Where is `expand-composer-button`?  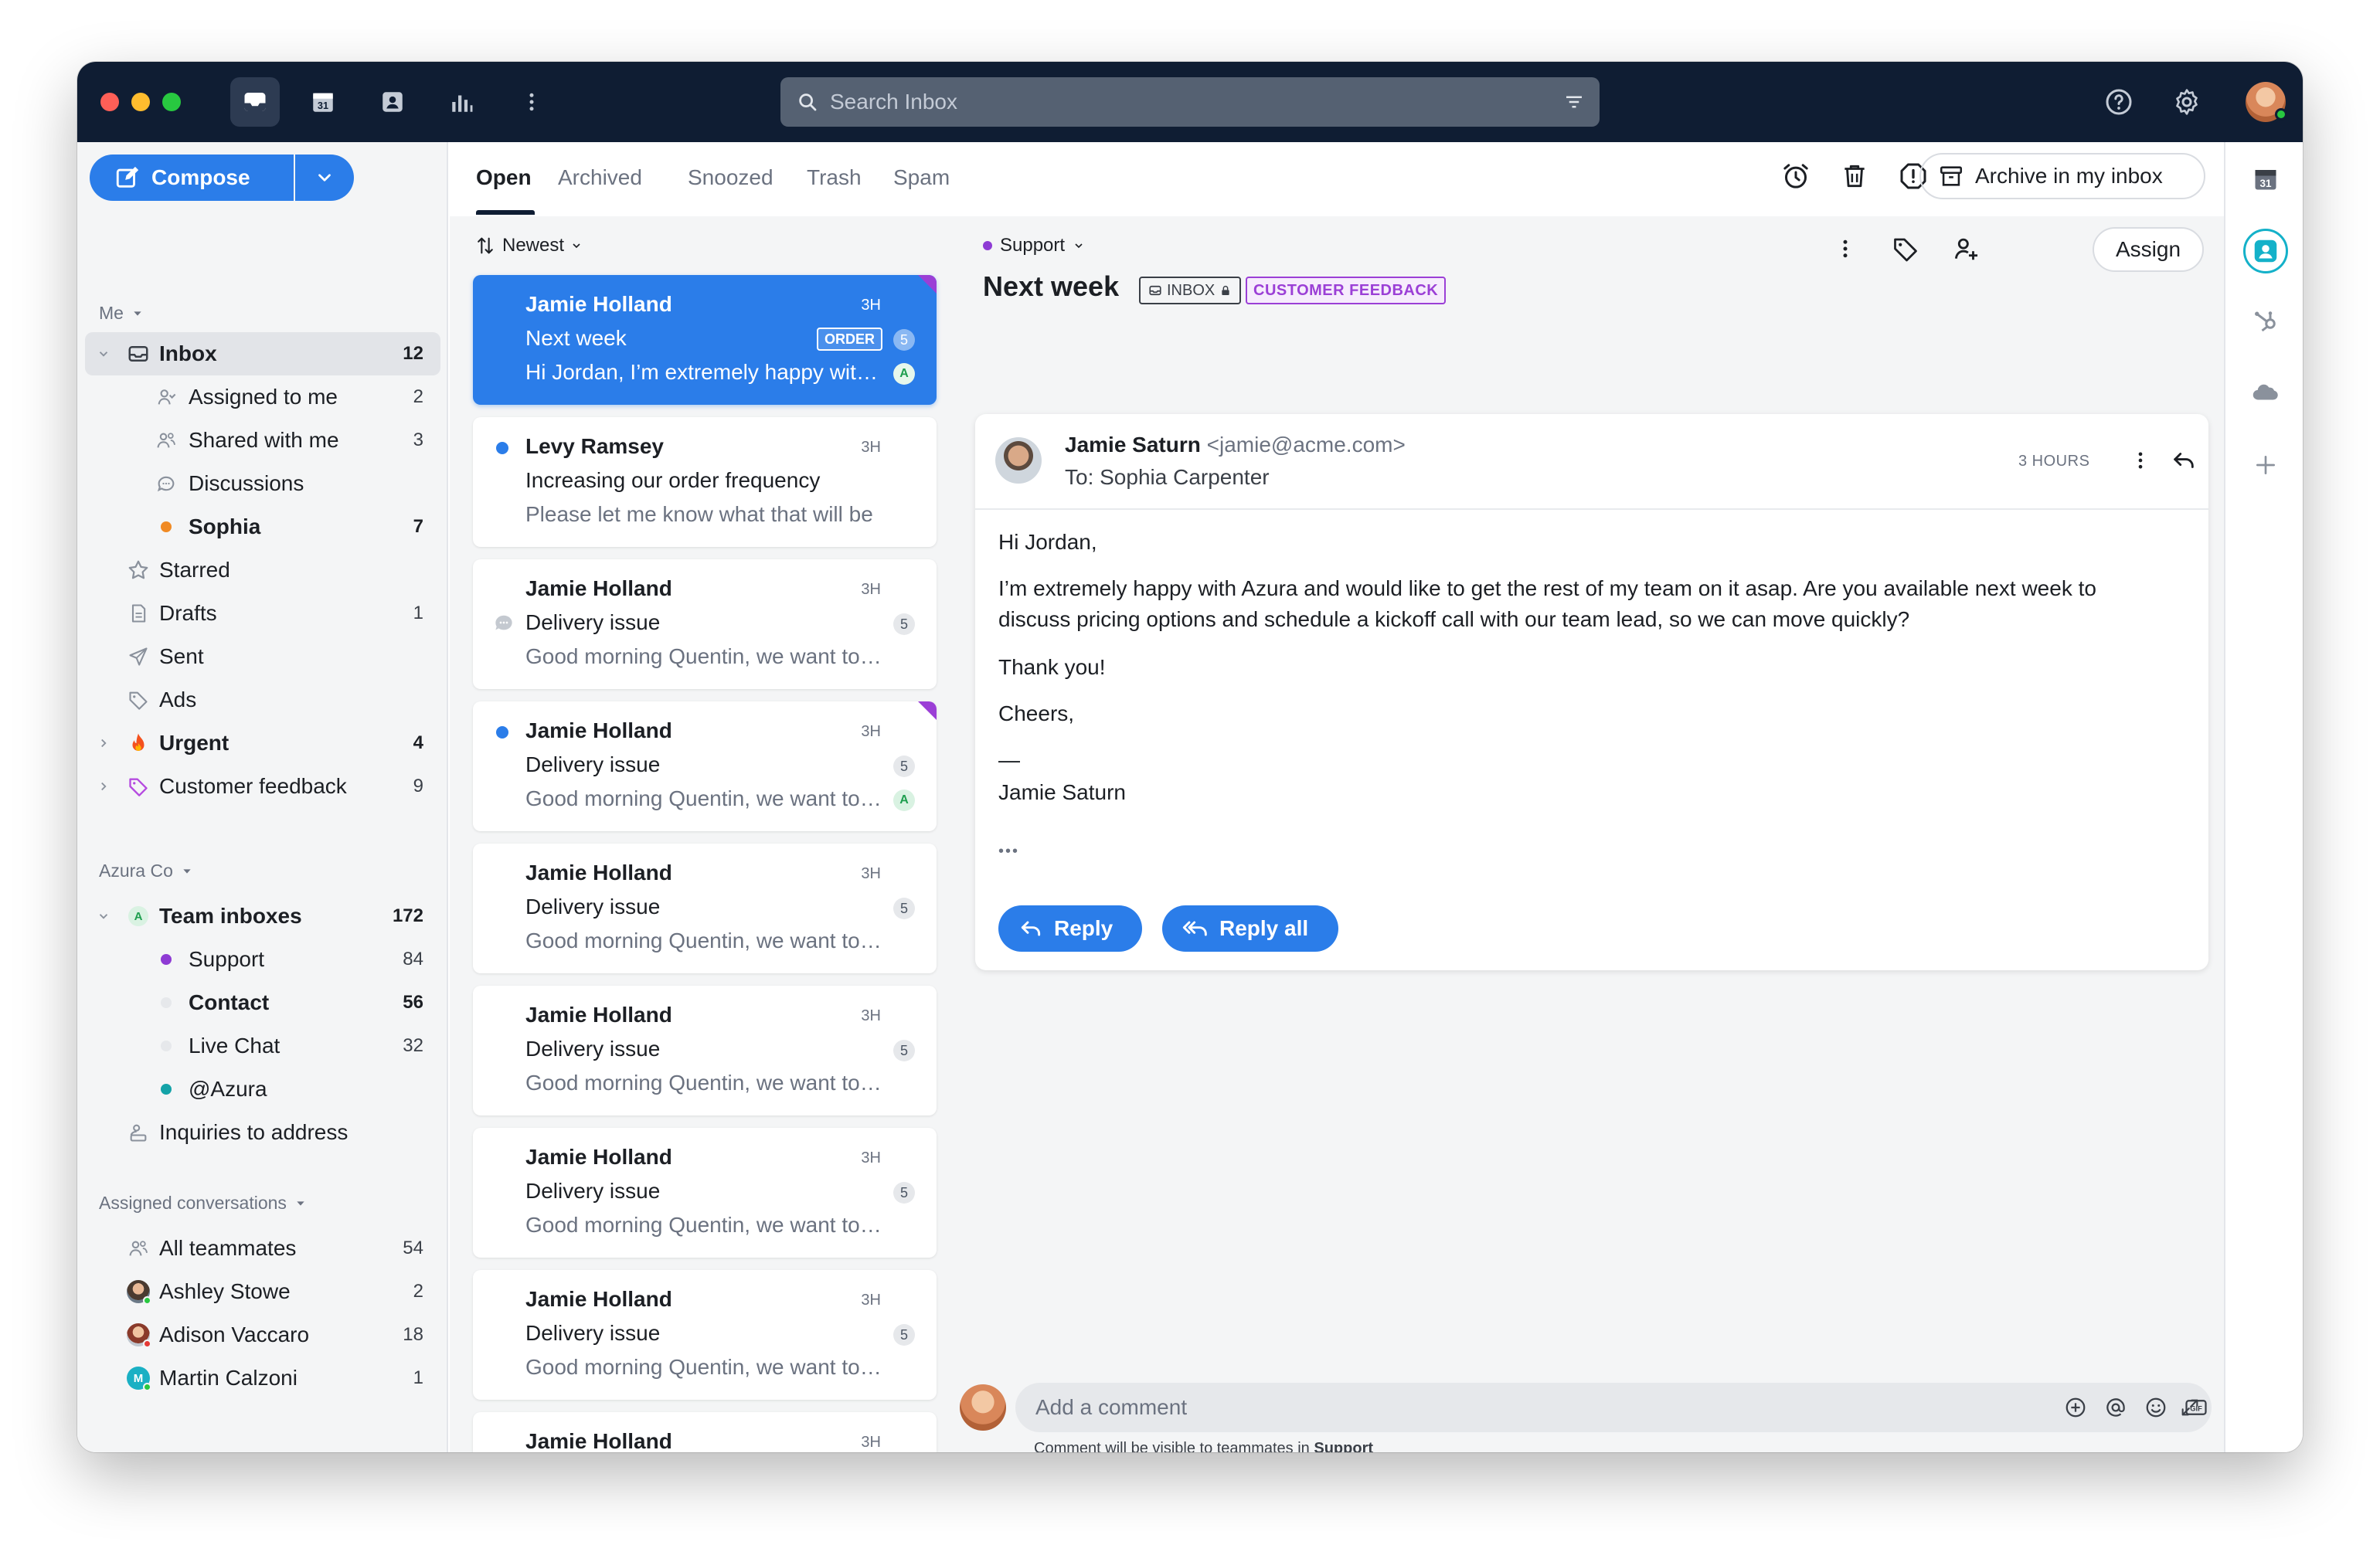
expand-composer-button is located at coordinates (2190, 1407).